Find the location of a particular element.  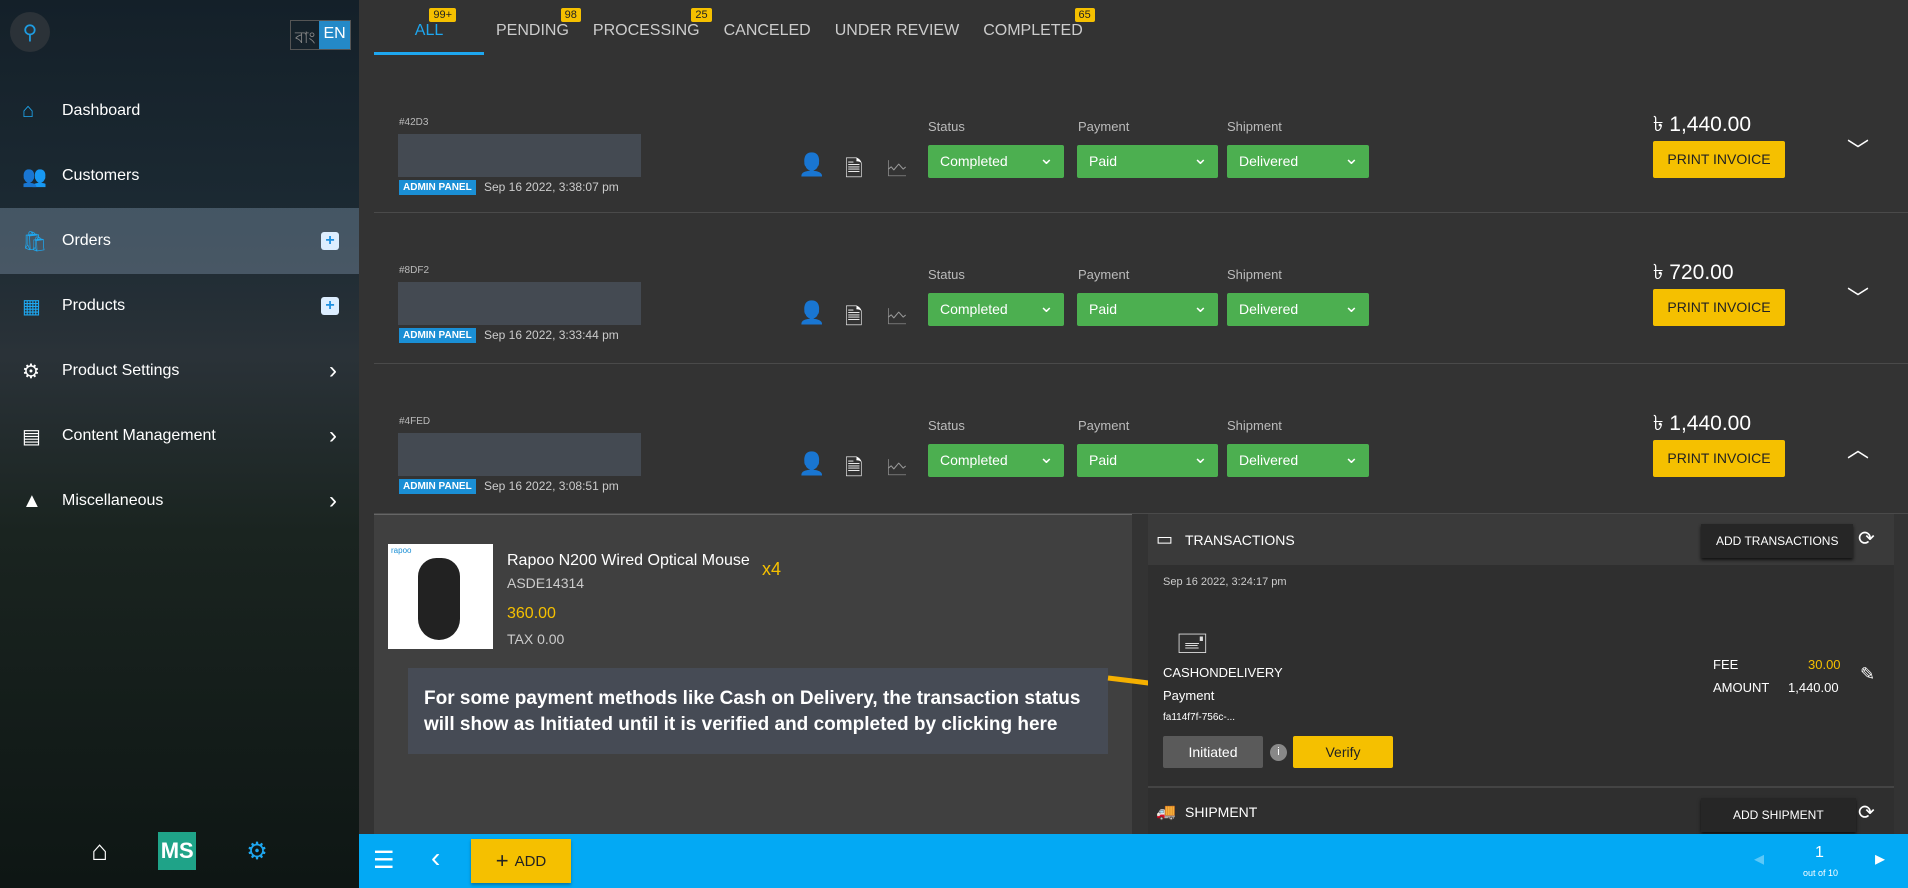

order-id: #4FED is located at coordinates (414, 421).